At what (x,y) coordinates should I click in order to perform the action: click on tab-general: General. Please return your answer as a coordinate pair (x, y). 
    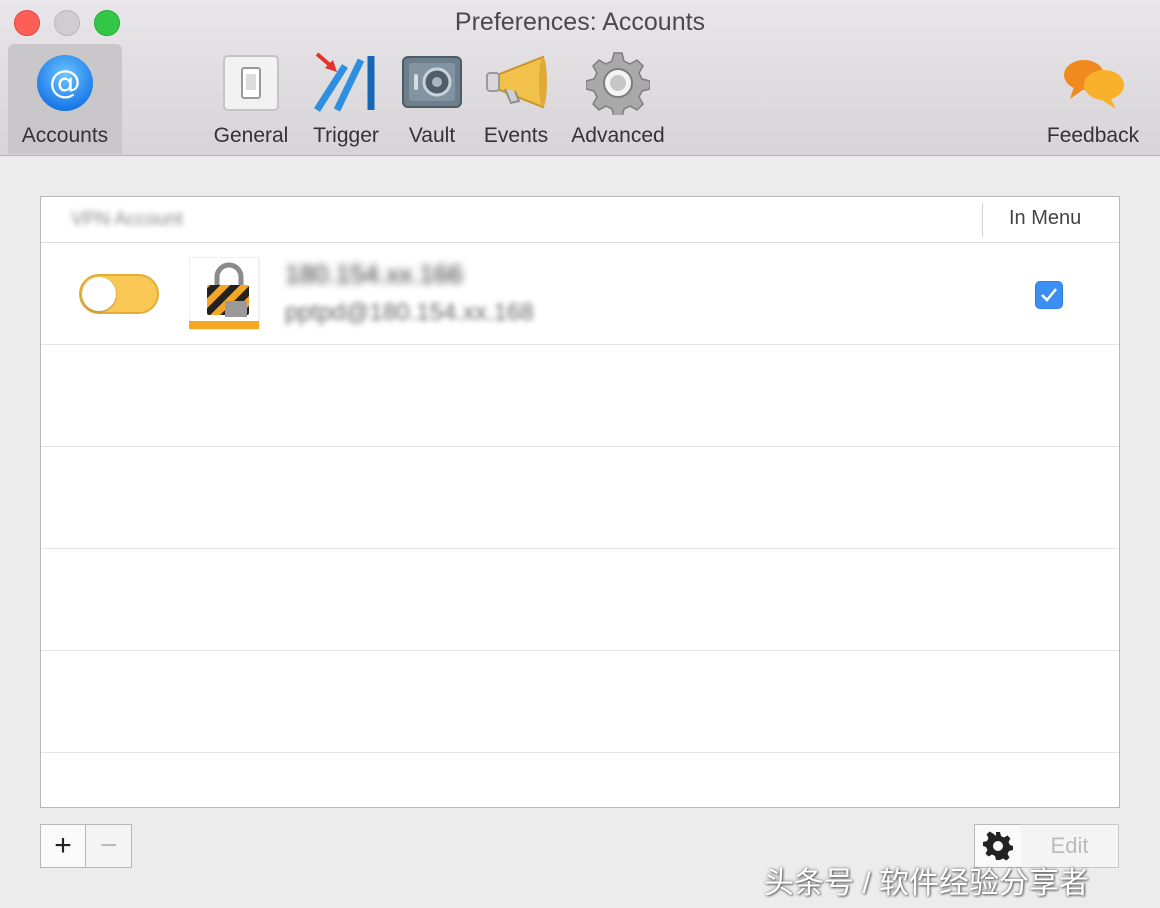
    Looking at the image, I should click on (251, 99).